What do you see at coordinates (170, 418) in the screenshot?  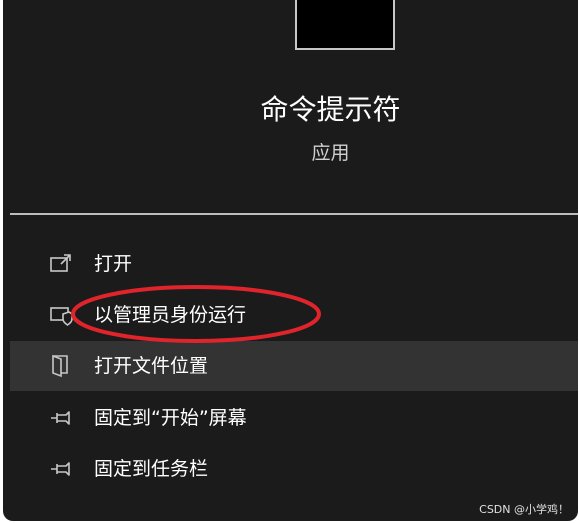 I see `menu-item-label: 固定到“开始”屏幕` at bounding box center [170, 418].